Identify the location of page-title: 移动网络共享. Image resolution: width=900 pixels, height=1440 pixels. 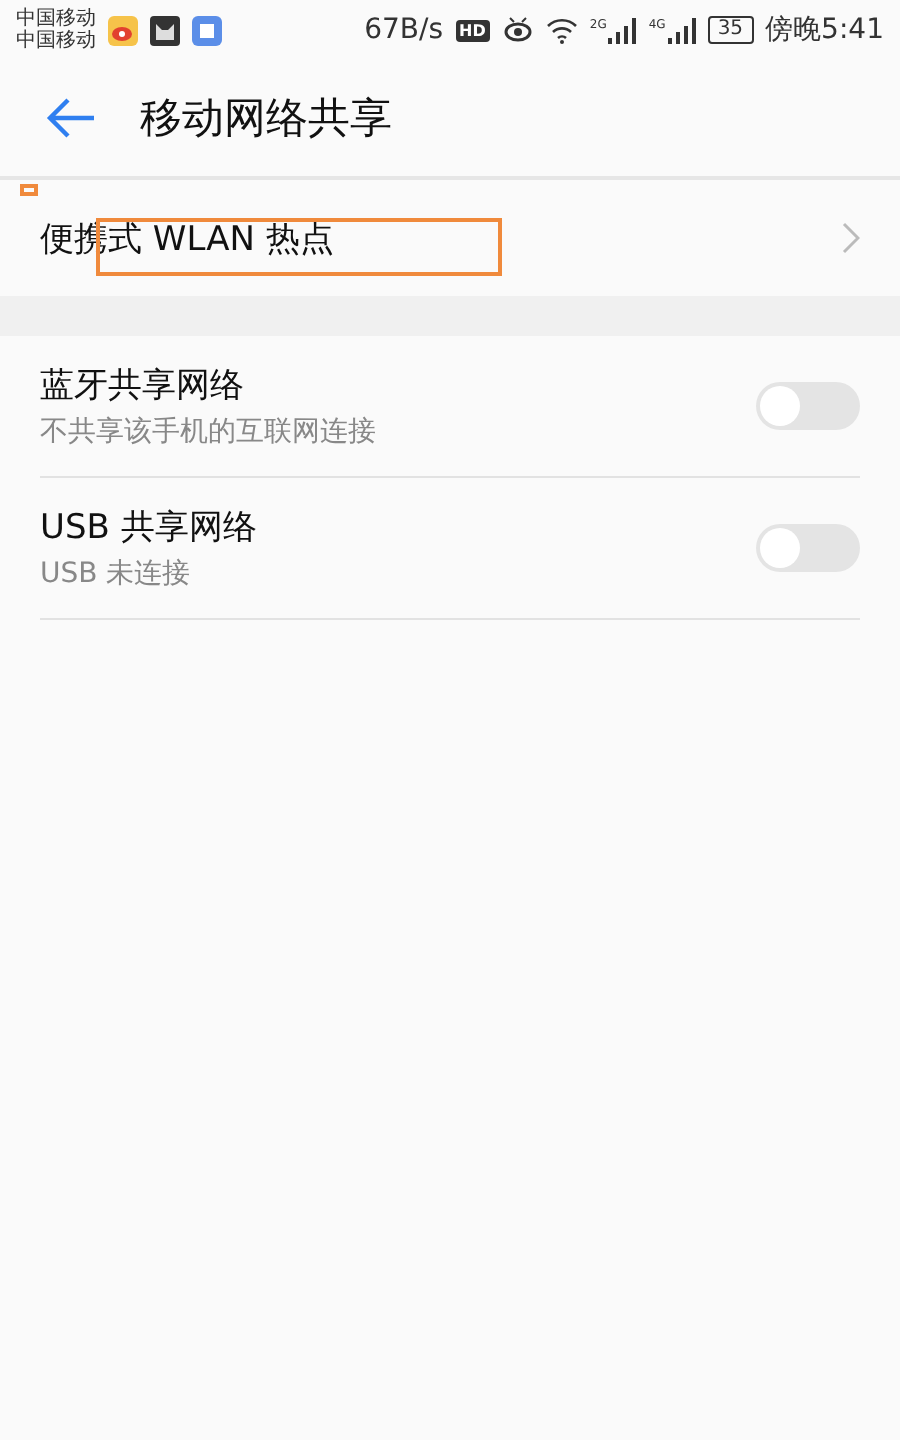
(266, 119).